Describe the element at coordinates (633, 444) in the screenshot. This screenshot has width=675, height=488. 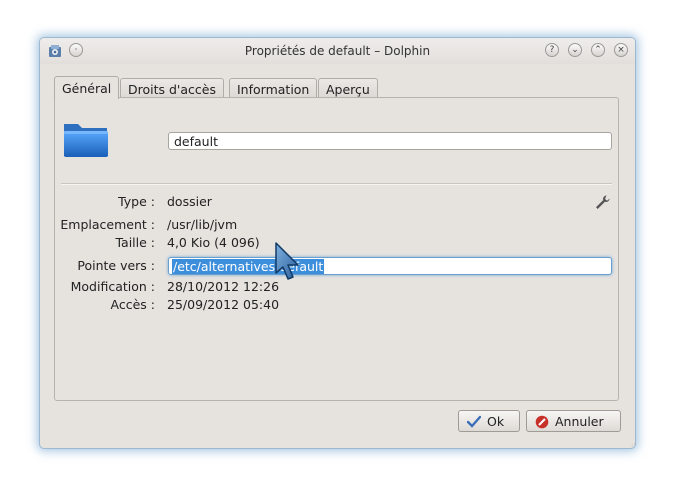
I see `resize-grip: ⋰` at that location.